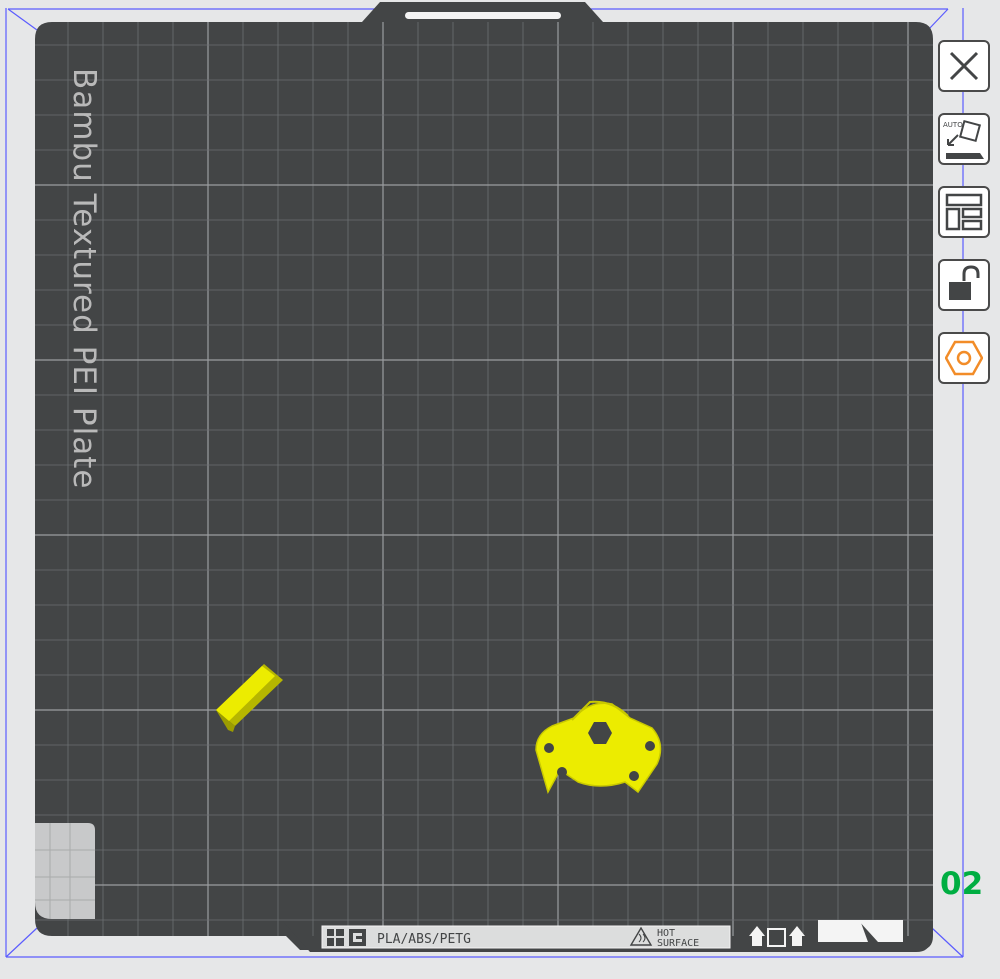 The height and width of the screenshot is (979, 1000). I want to click on plate-top-tab-slot, so click(483, 15).